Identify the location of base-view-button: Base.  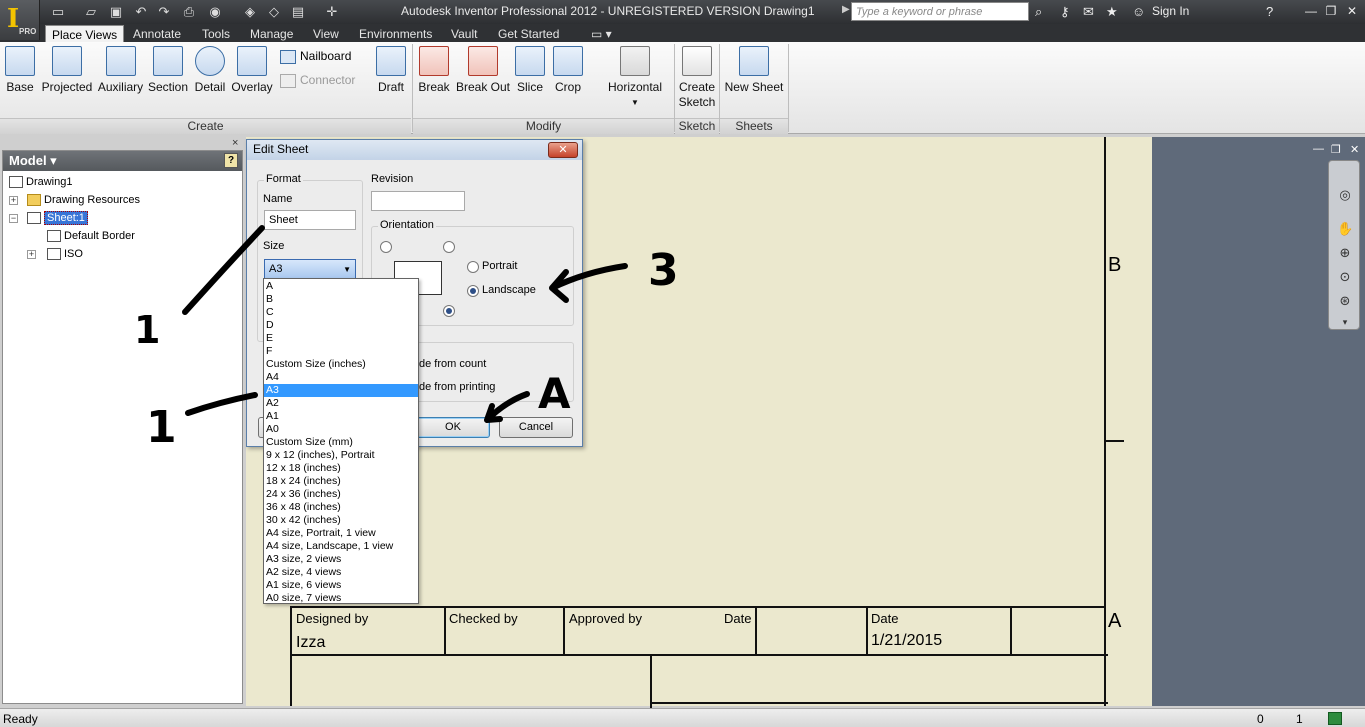
(20, 70).